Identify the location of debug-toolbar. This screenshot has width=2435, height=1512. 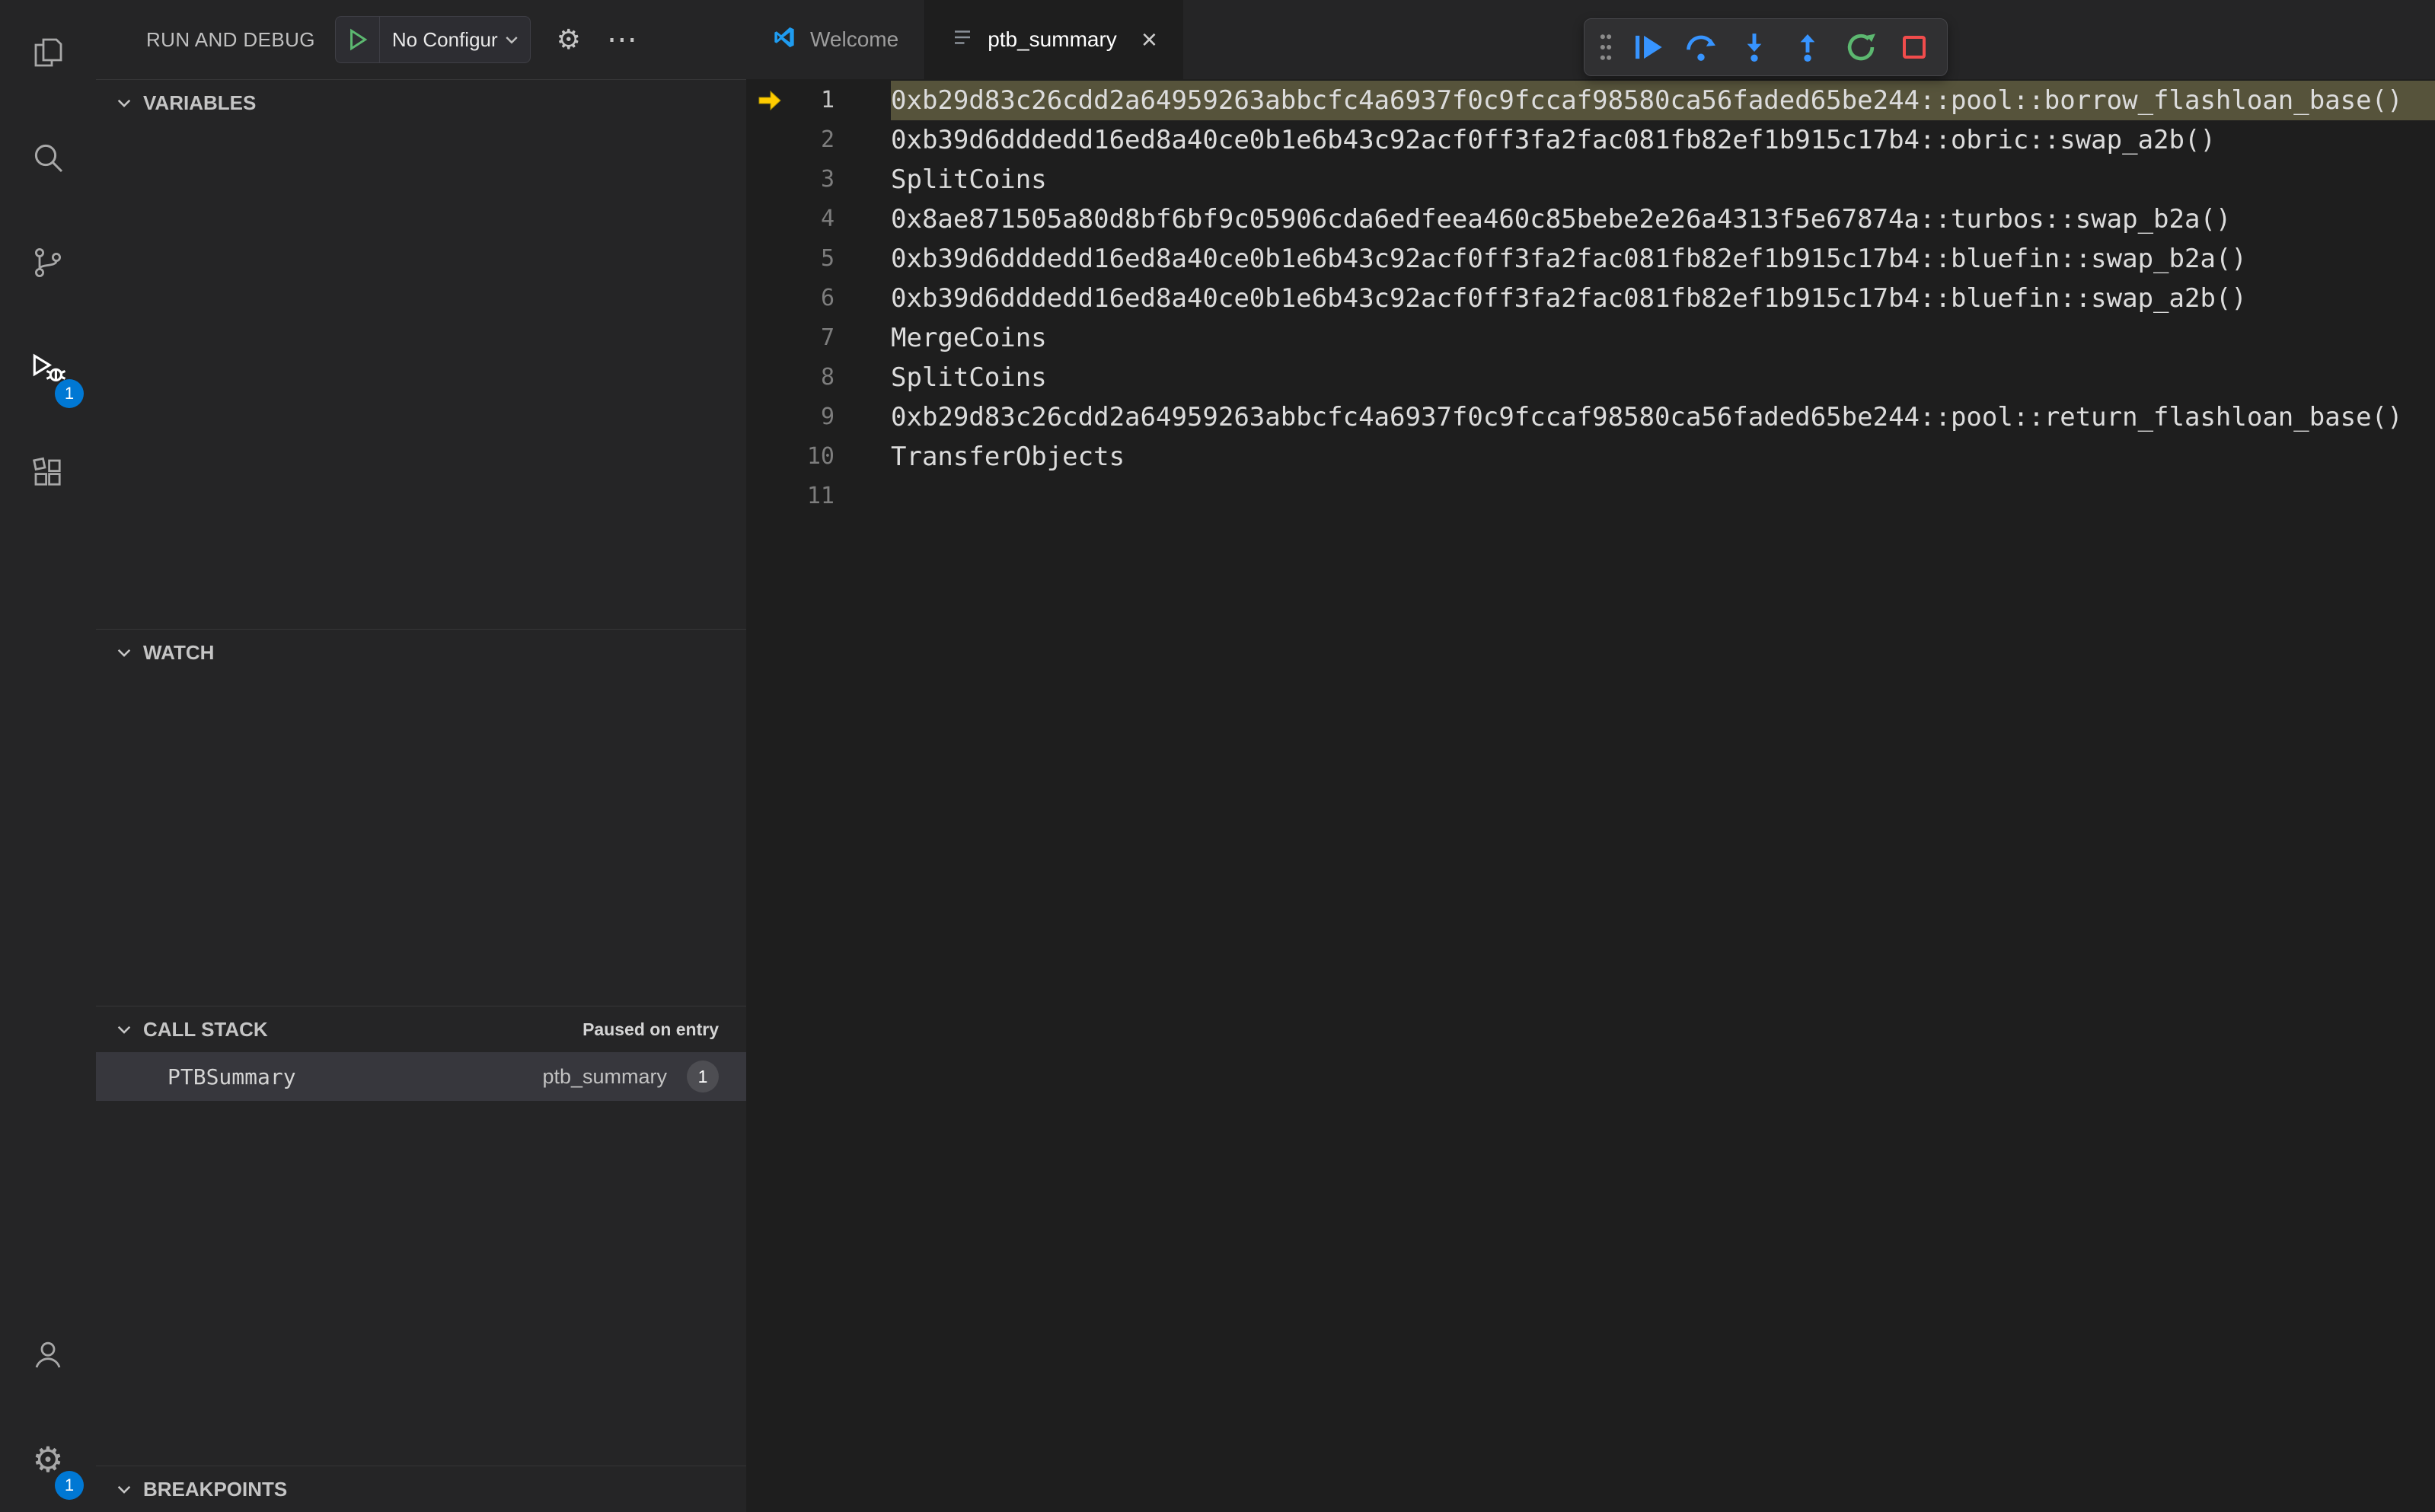
(1766, 47).